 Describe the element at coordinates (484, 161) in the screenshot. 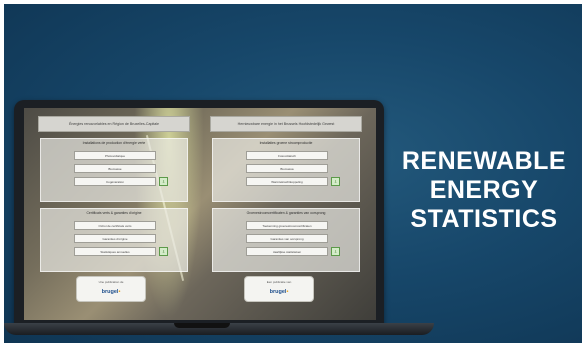

I see `headline-line-1: RENEWABLE` at that location.